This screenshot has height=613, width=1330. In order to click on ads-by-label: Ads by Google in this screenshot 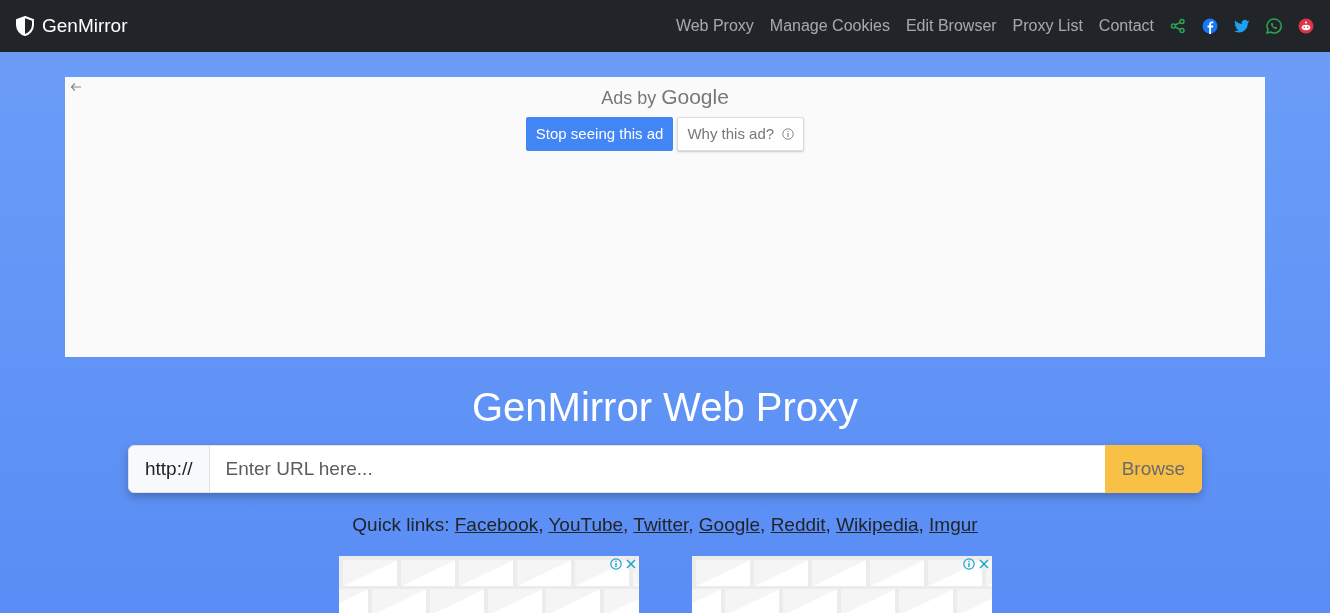, I will do `click(665, 97)`.